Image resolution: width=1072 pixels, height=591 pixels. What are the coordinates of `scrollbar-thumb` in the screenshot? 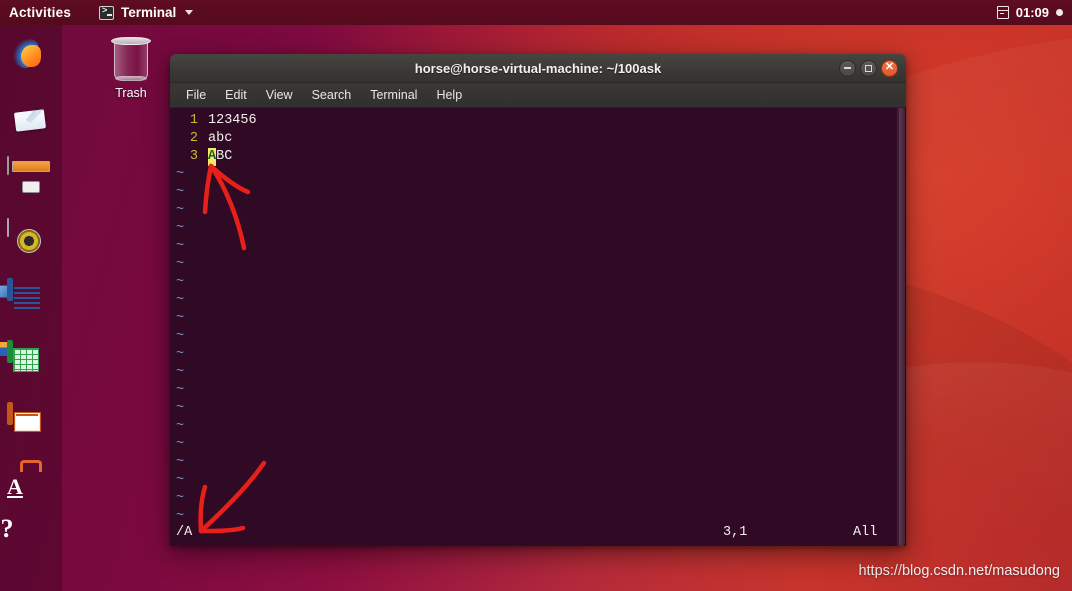 It's located at (902, 327).